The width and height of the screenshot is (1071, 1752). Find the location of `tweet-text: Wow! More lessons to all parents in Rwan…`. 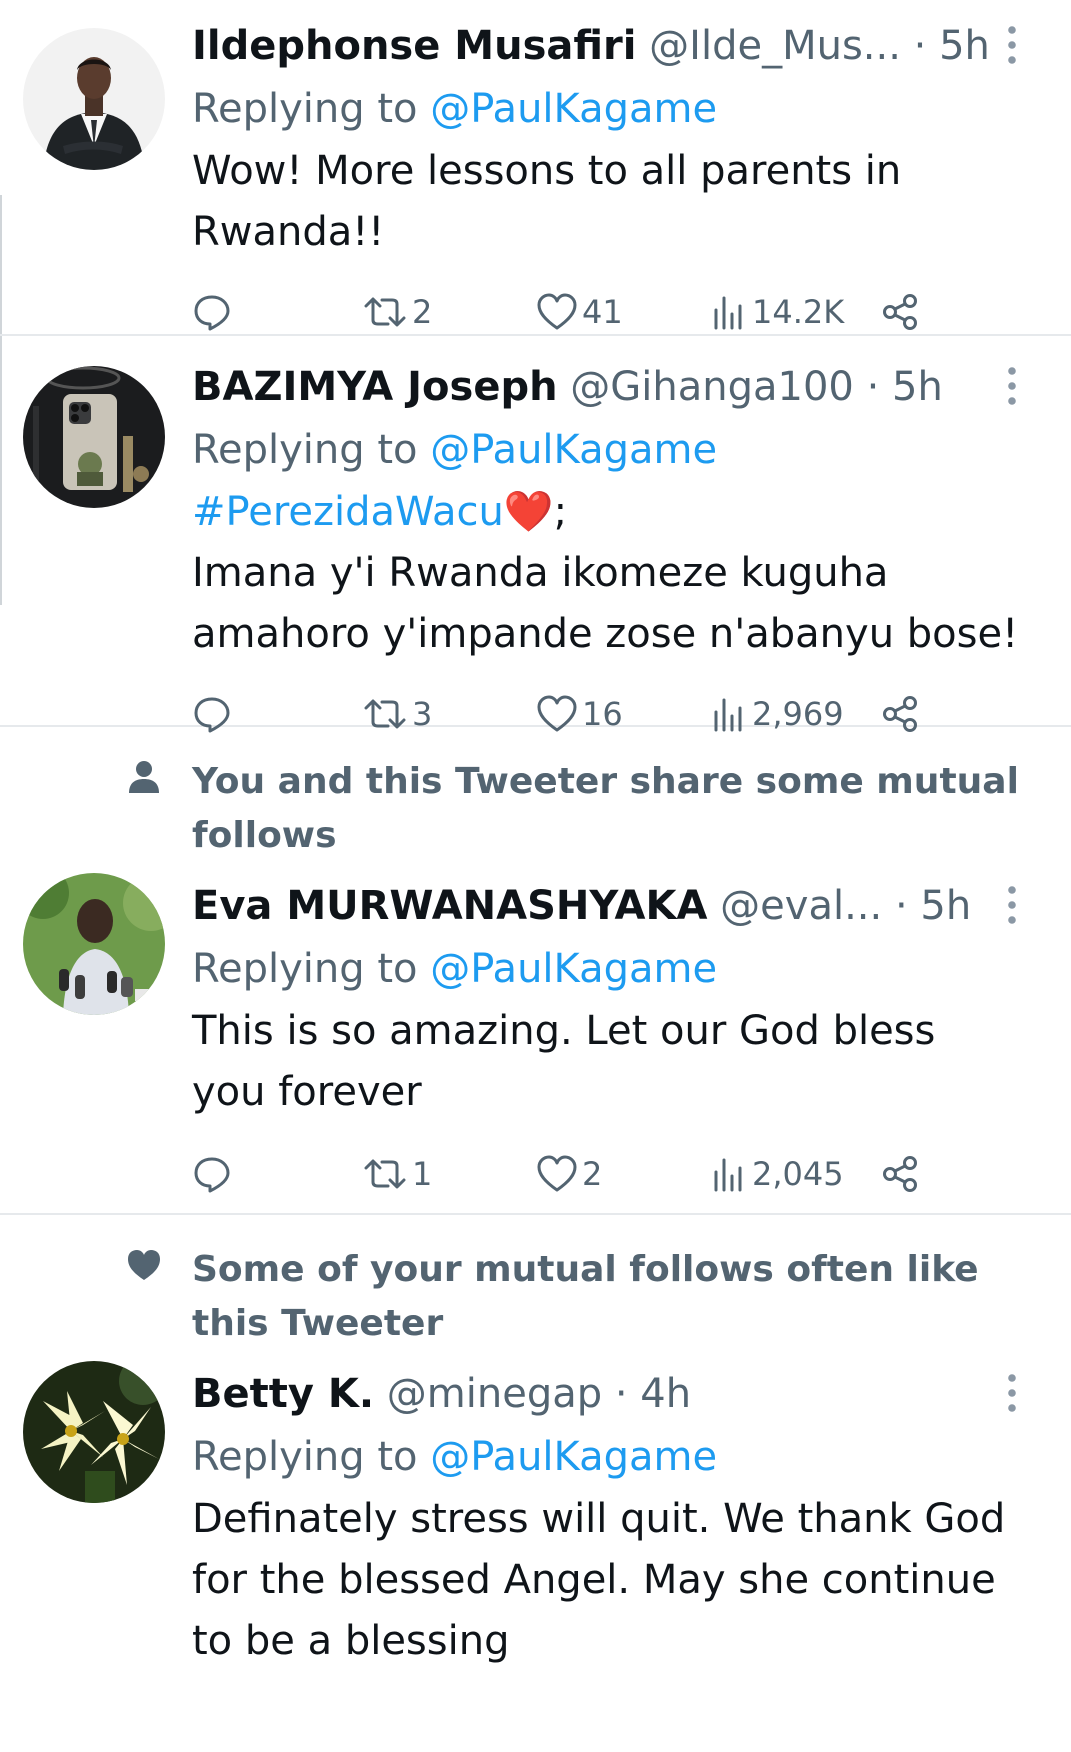

tweet-text: Wow! More lessons to all parents in Rwan… is located at coordinates (616, 202).